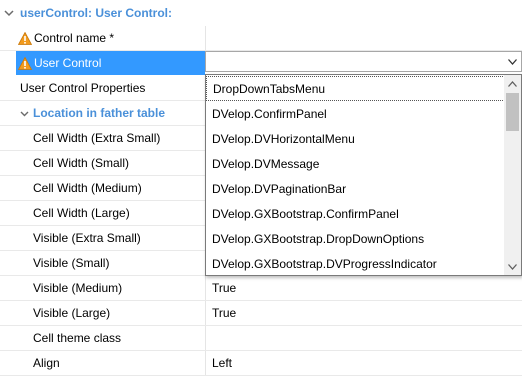  What do you see at coordinates (83, 88) in the screenshot?
I see `property-label: User Control Properties` at bounding box center [83, 88].